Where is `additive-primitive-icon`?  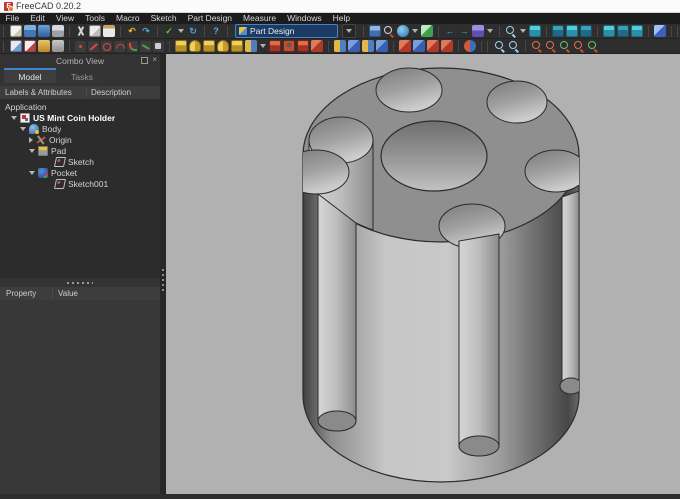 additive-primitive-icon is located at coordinates (251, 46).